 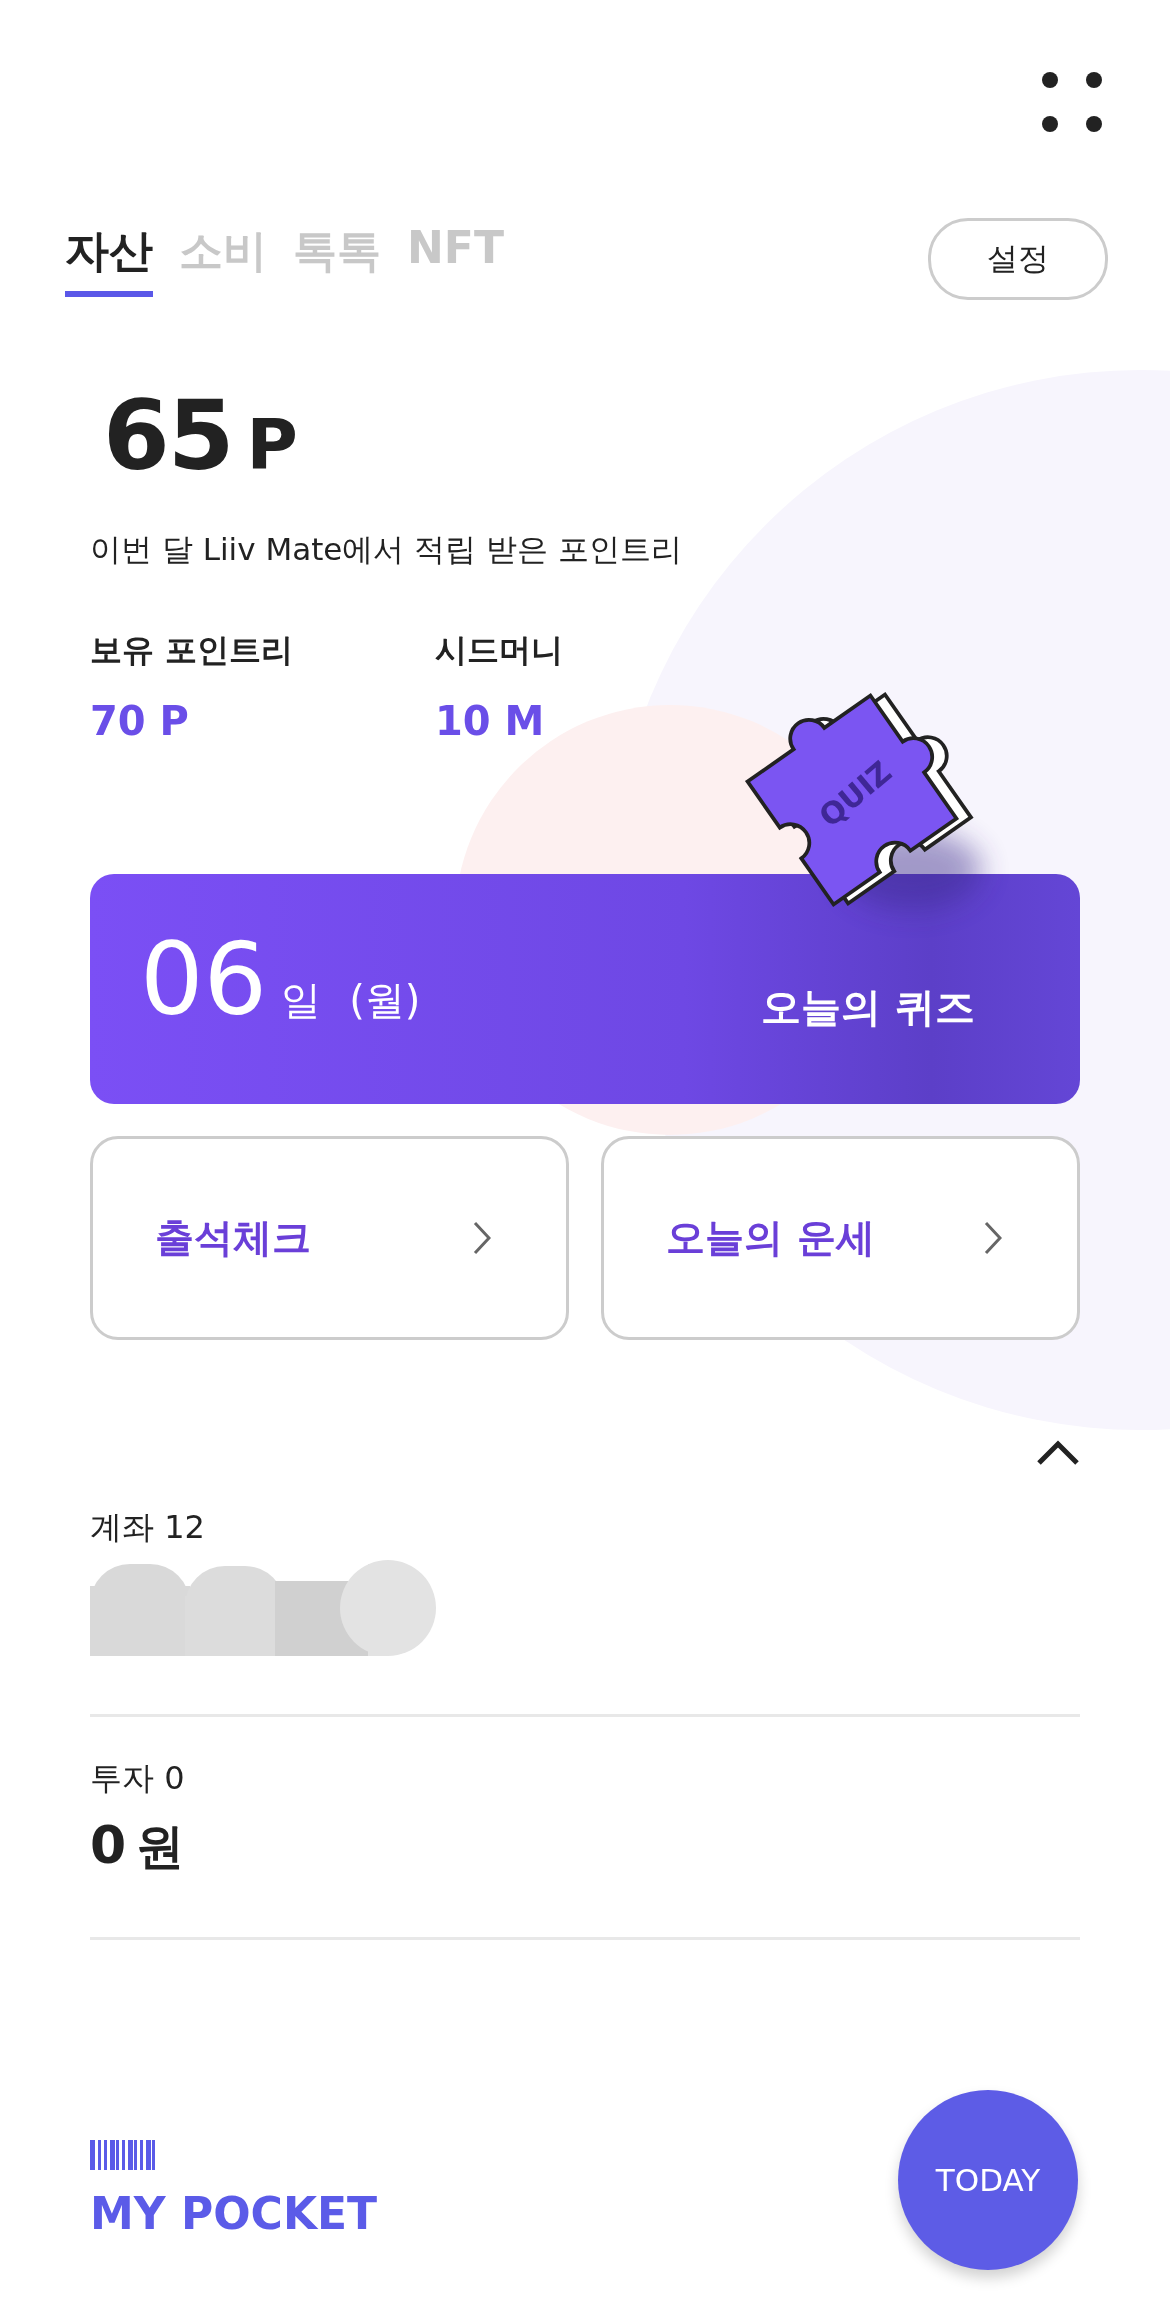 What do you see at coordinates (585, 989) in the screenshot?
I see `quiz-card: 06 일 (월) 오늘의 퀴즈` at bounding box center [585, 989].